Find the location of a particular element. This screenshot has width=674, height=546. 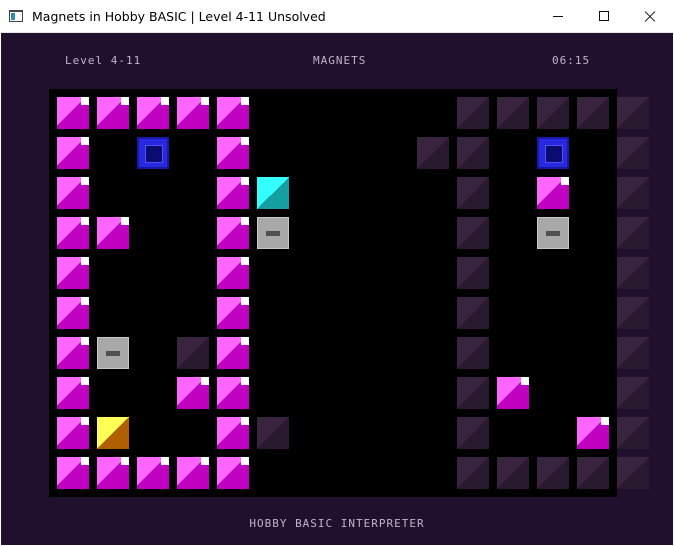

level-label: Level 4-11 is located at coordinates (103, 60).